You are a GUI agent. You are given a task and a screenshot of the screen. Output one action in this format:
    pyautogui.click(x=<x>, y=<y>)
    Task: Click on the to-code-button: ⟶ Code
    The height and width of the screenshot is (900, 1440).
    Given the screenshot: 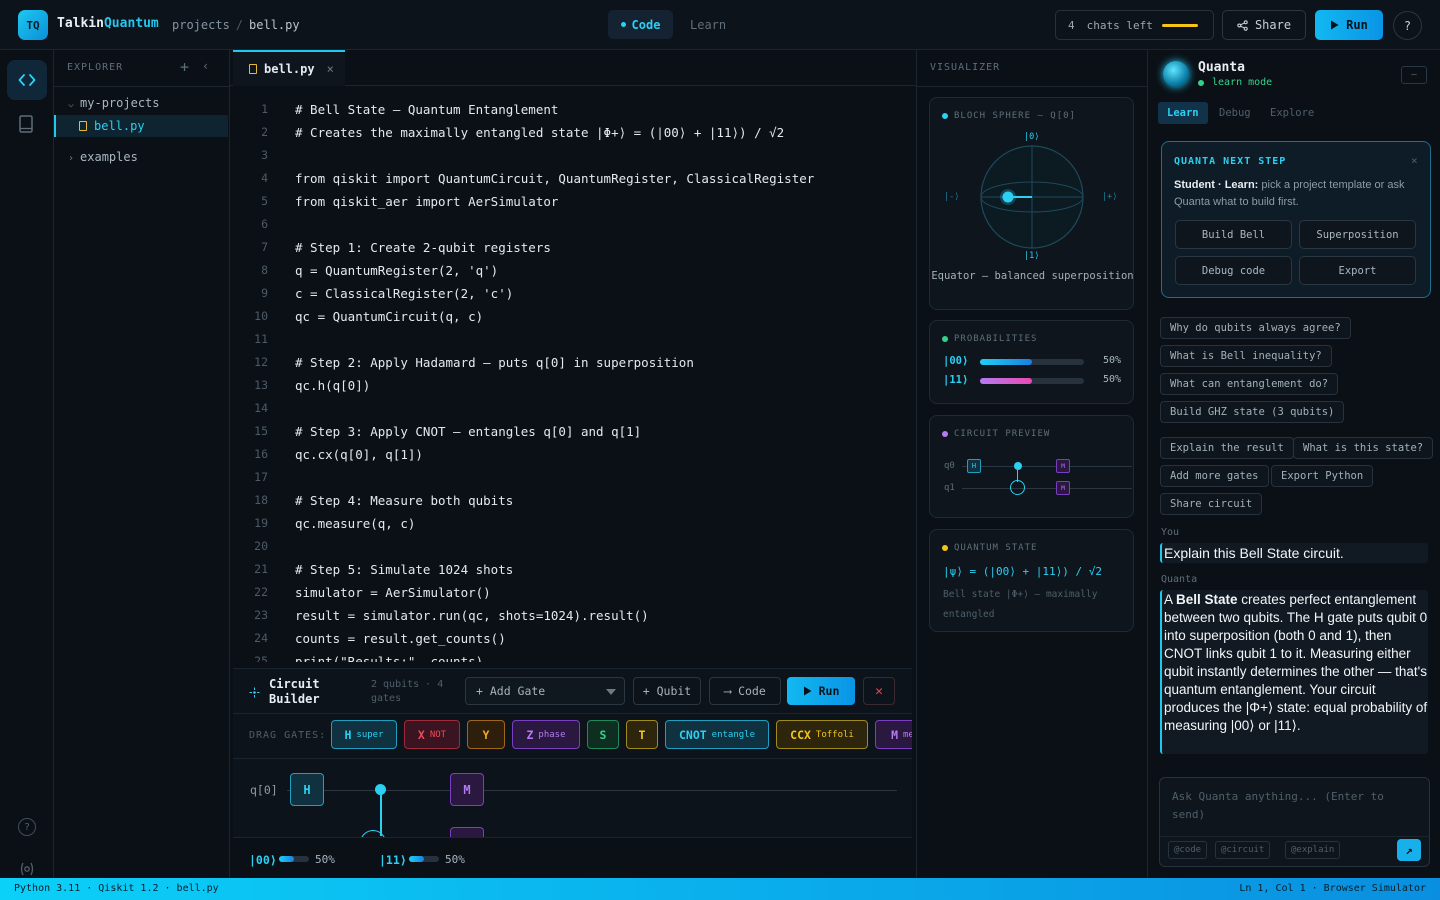 What is the action you would take?
    pyautogui.click(x=745, y=691)
    